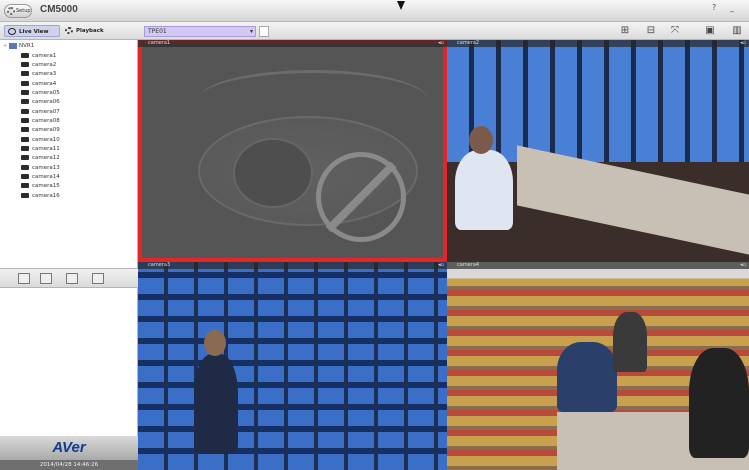 The image size is (749, 470). I want to click on tree-camera: camera12, so click(40, 158).